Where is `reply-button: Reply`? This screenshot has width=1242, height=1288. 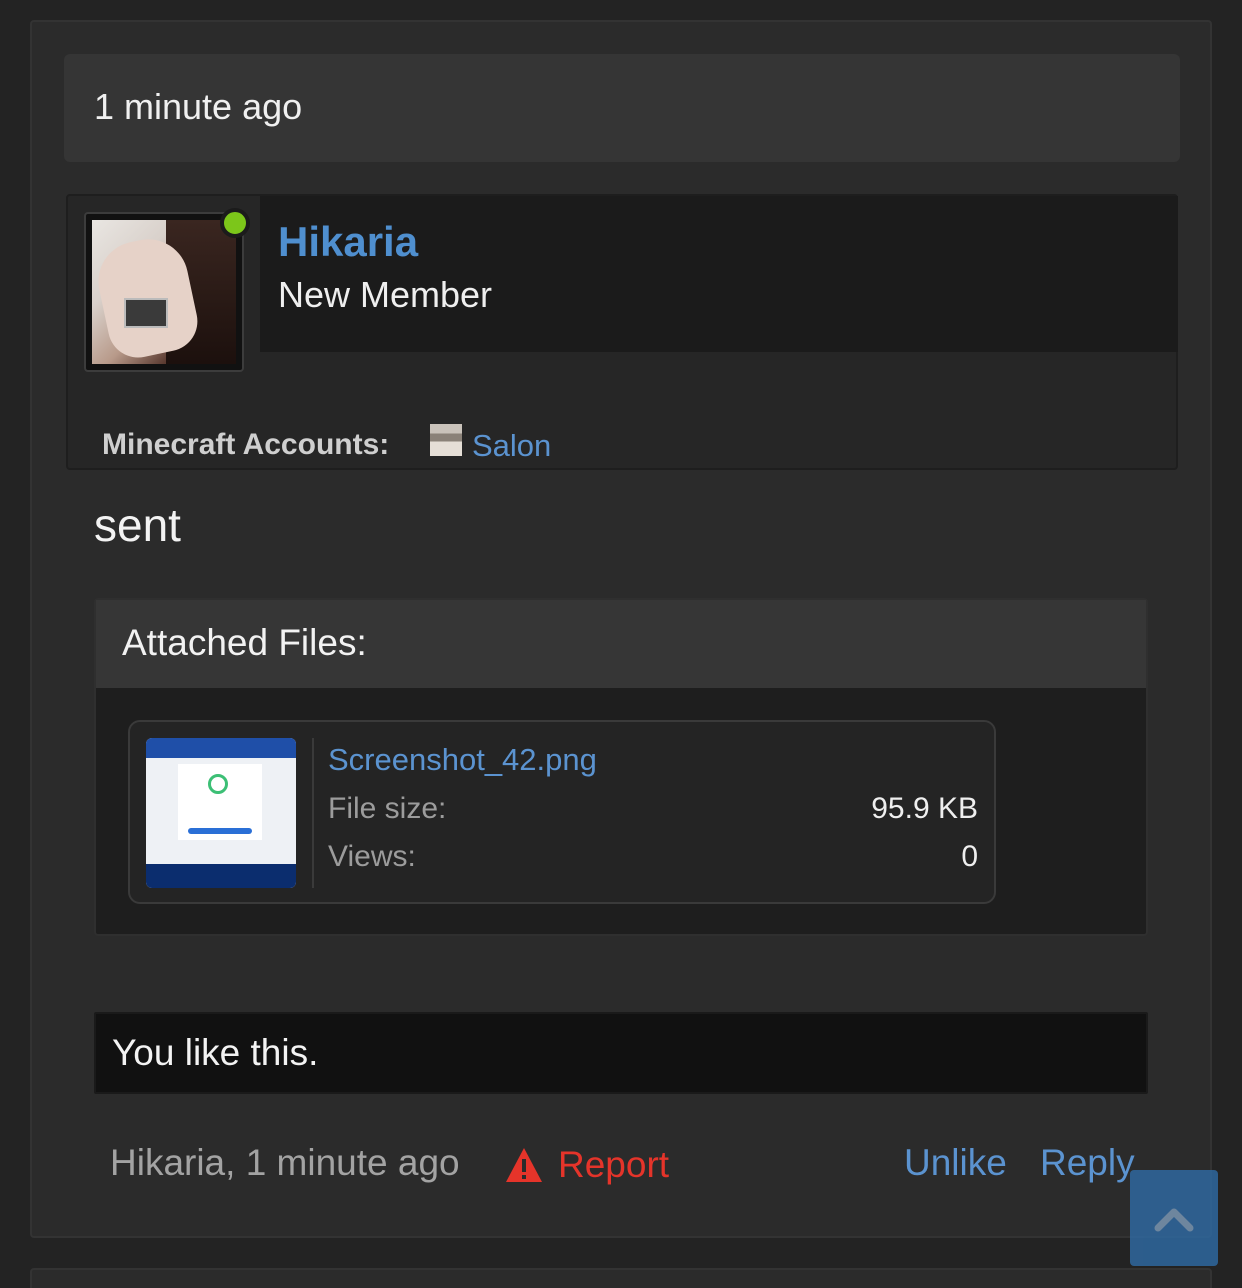
reply-button: Reply is located at coordinates (1087, 1163).